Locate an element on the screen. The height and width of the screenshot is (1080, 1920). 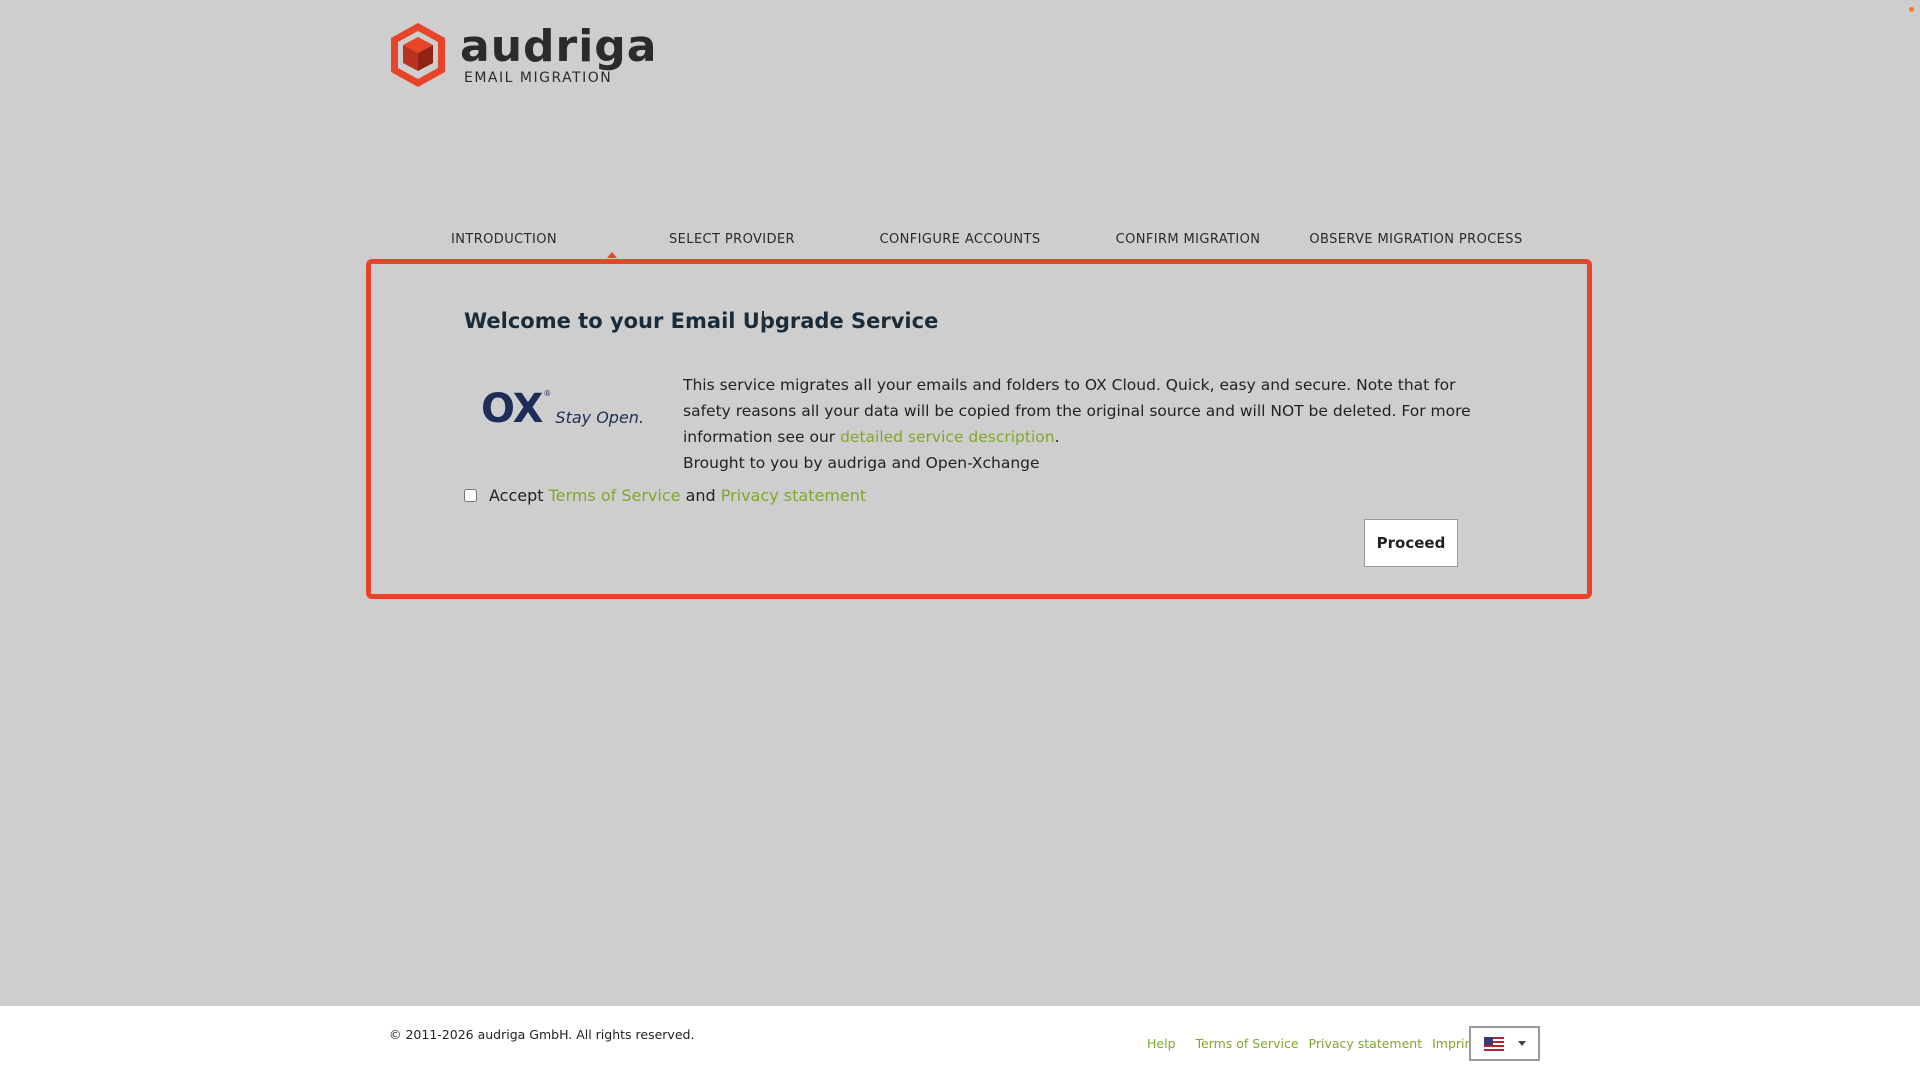
audriga-logo-icon is located at coordinates (418, 55).